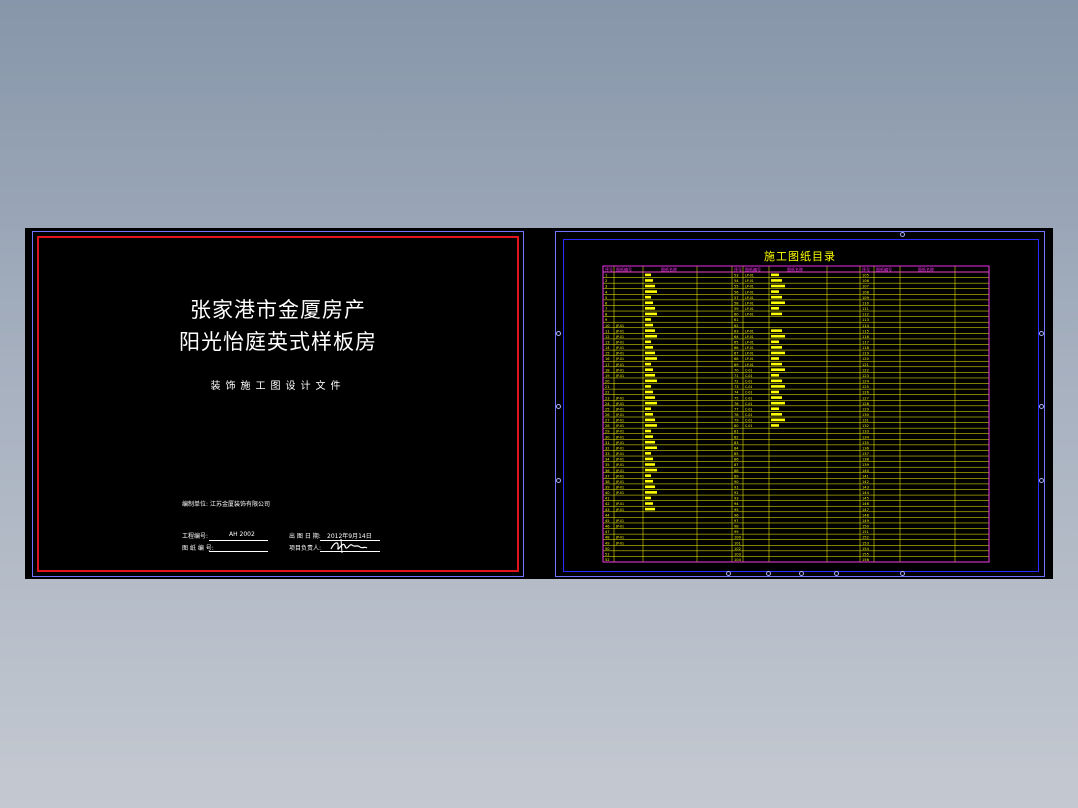 The height and width of the screenshot is (808, 1078). What do you see at coordinates (736, 515) in the screenshot?
I see `row-number: 96` at bounding box center [736, 515].